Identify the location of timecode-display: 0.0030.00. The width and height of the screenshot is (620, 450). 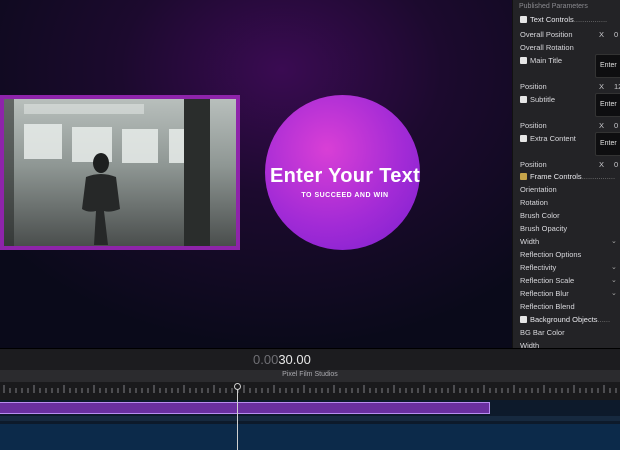
(282, 359).